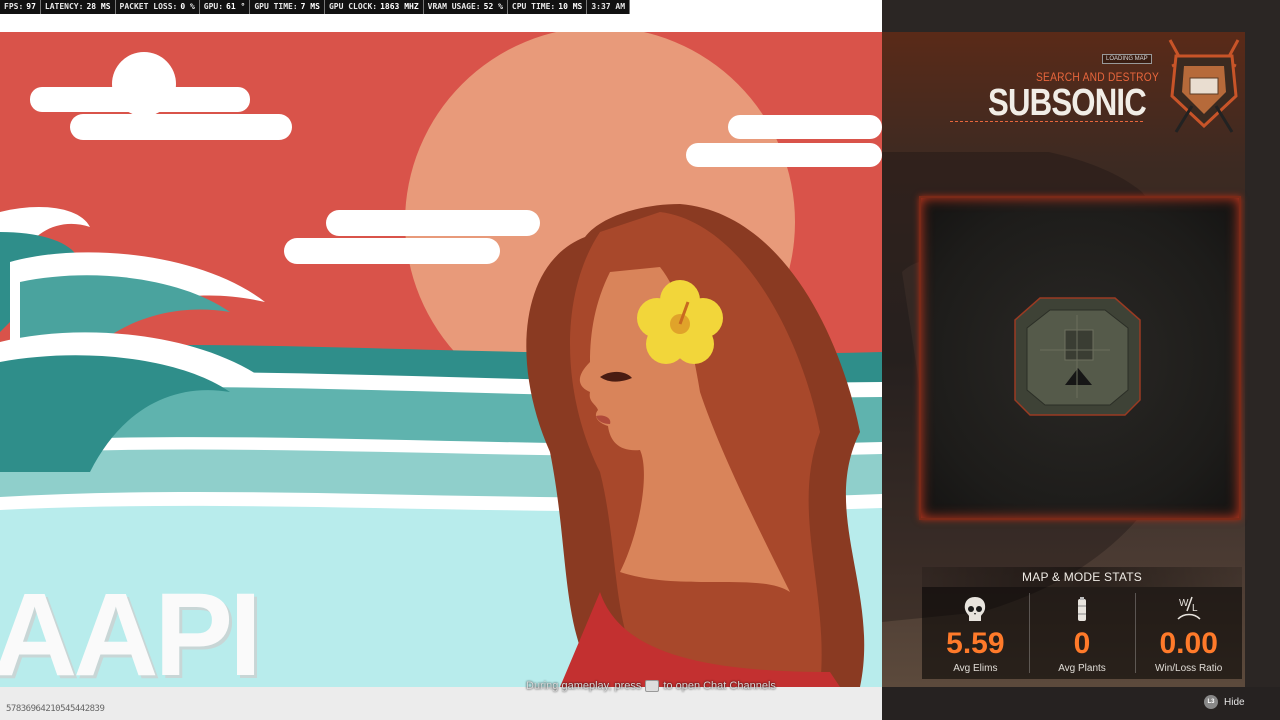  What do you see at coordinates (975, 668) in the screenshot?
I see `avg-elims-label: Avg Elims` at bounding box center [975, 668].